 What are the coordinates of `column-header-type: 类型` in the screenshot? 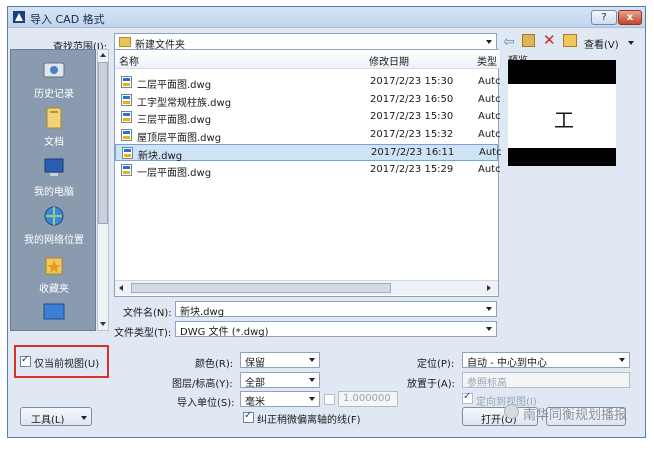 It's located at (487, 59).